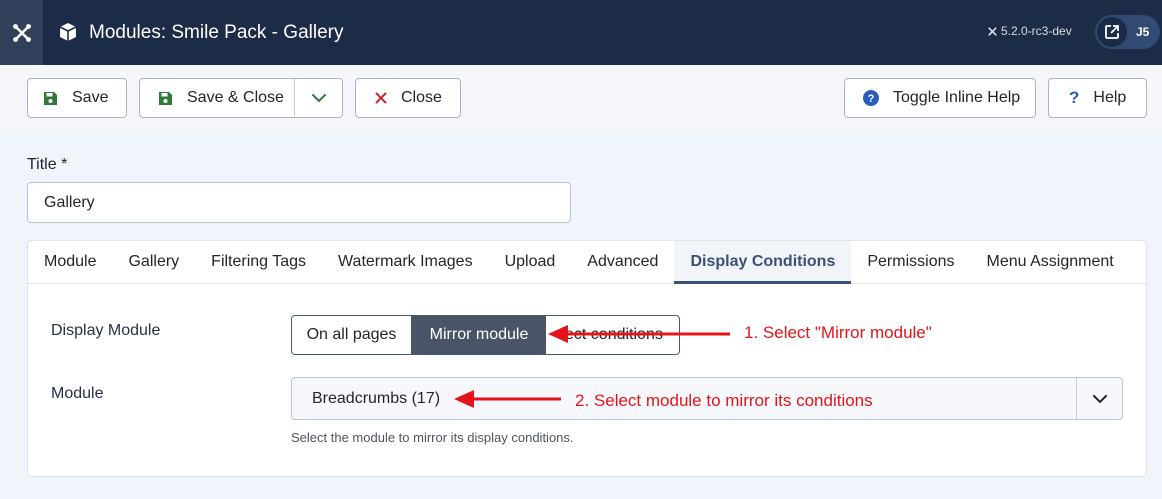 This screenshot has height=499, width=1162. Describe the element at coordinates (507, 399) in the screenshot. I see `arrow-to-module-select` at that location.